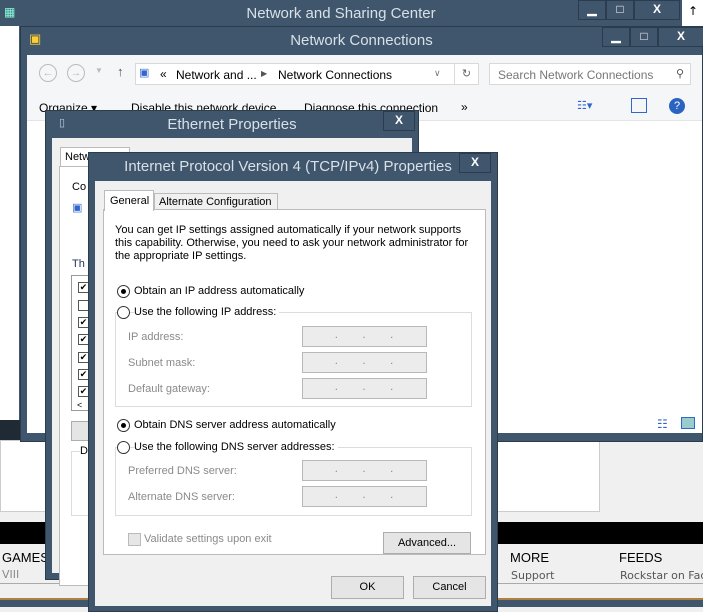  I want to click on crumb-prefix: «, so click(163, 74).